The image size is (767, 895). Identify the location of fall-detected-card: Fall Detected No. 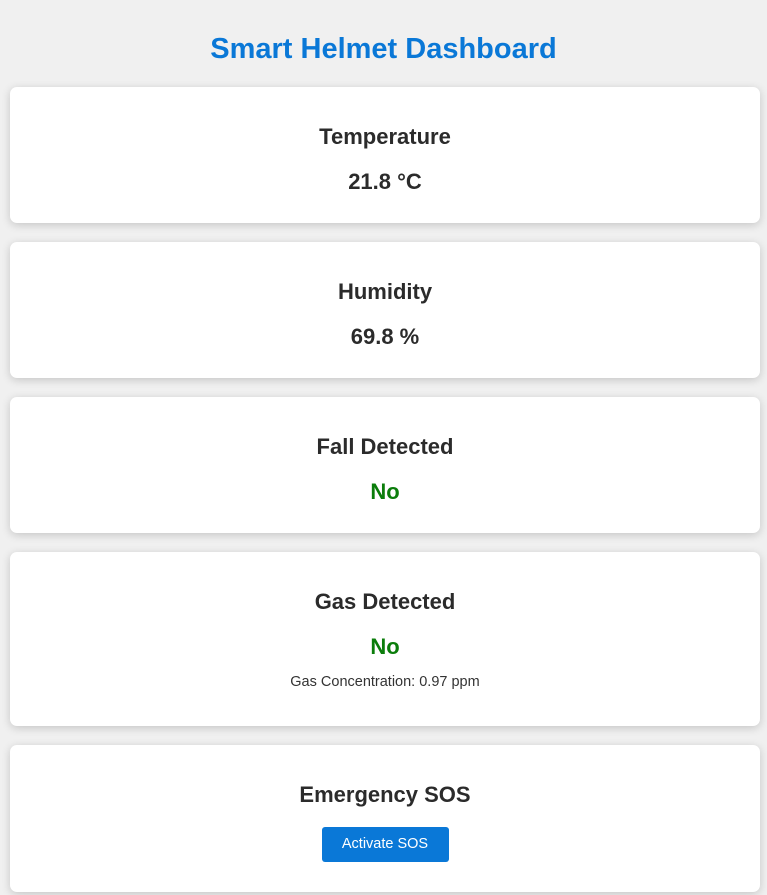
(385, 465).